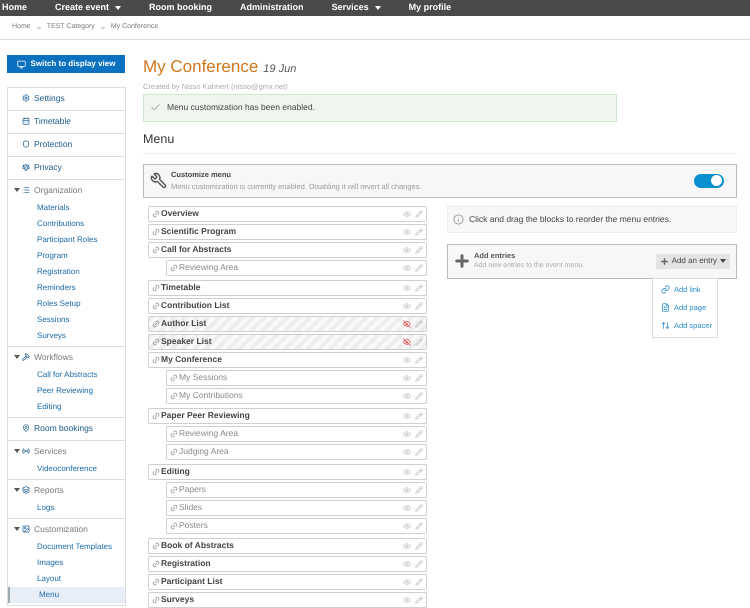 This screenshot has width=750, height=608. Describe the element at coordinates (287, 232) in the screenshot. I see `menu-entry: Scientific Program` at that location.